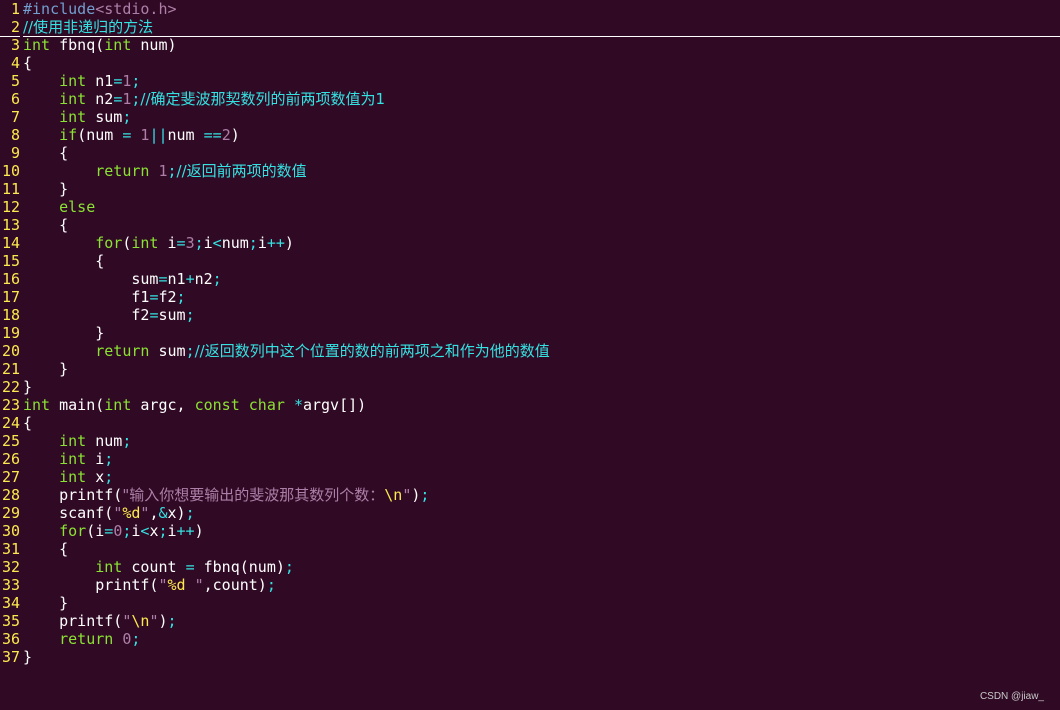  Describe the element at coordinates (530, 153) in the screenshot. I see `code-line: 9 {` at that location.